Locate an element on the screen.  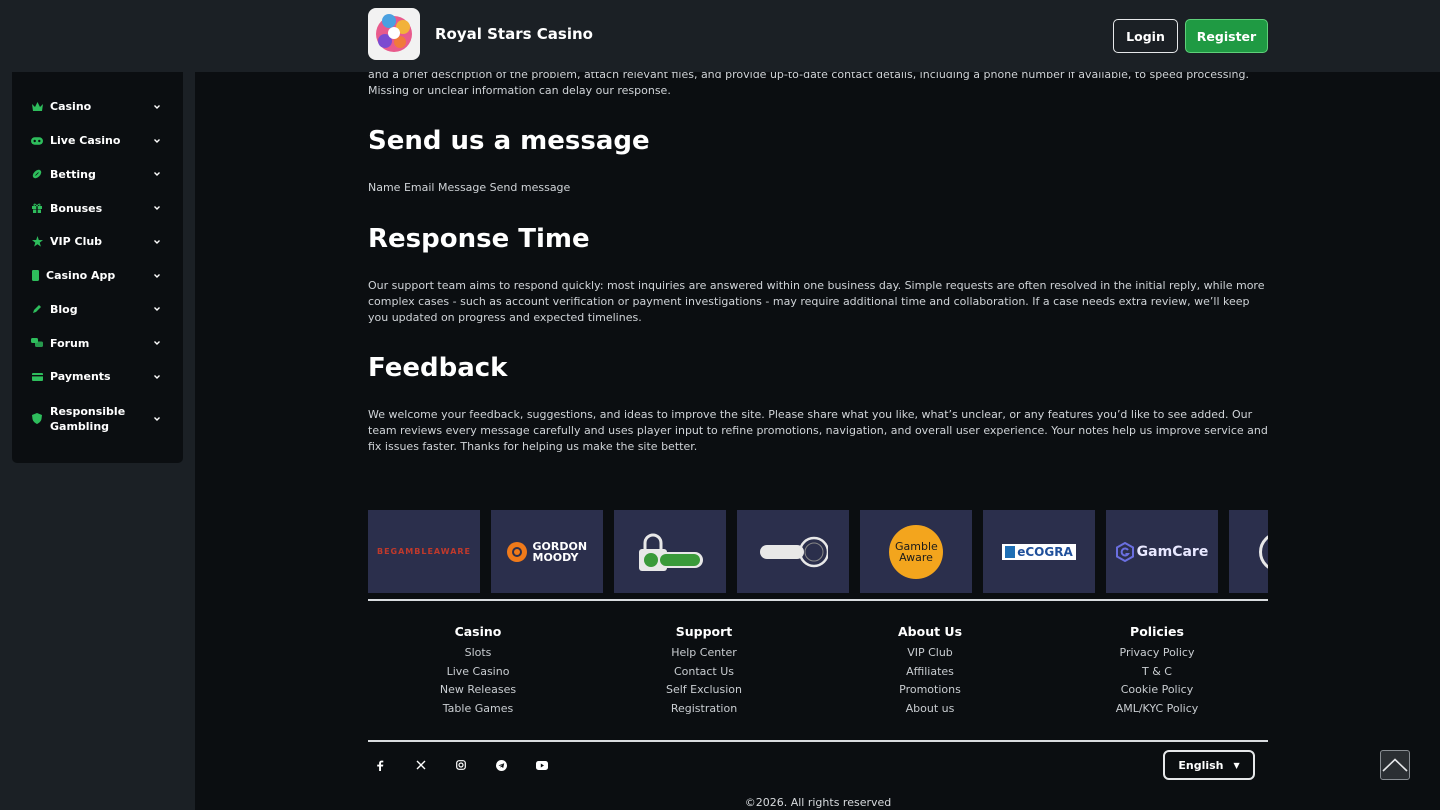
certified-badge-icon is located at coordinates (794, 551).